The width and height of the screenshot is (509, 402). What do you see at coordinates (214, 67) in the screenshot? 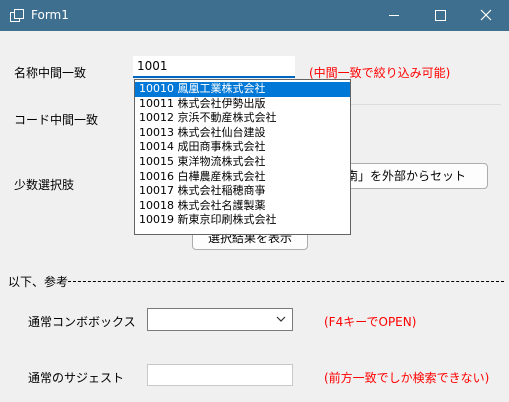
I see `partial-match-input` at bounding box center [214, 67].